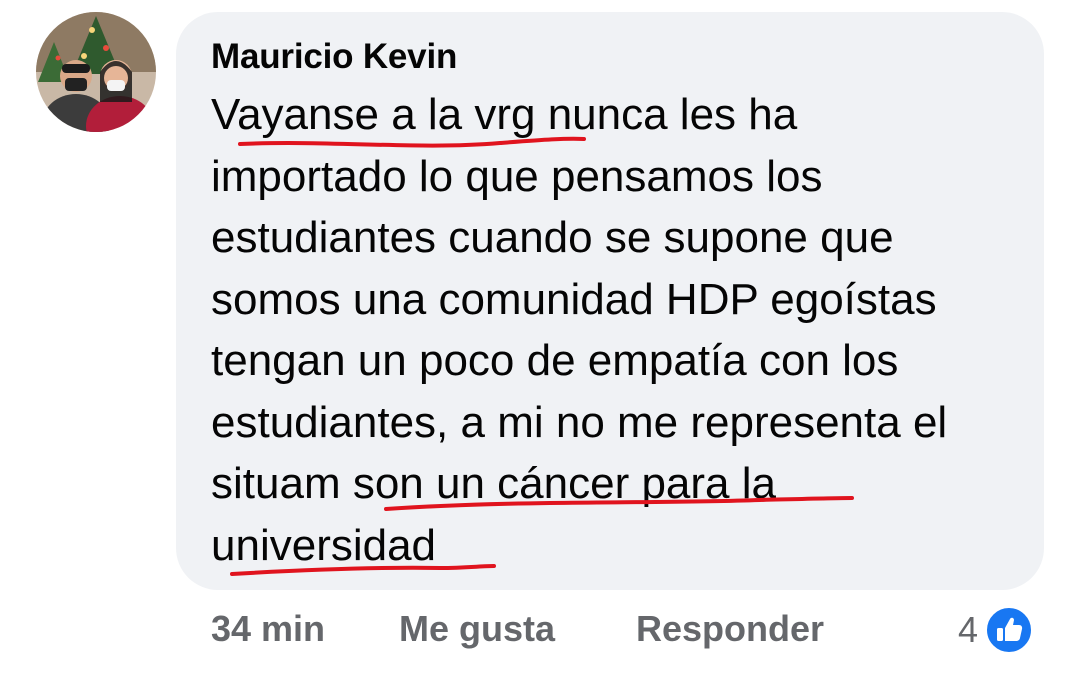  What do you see at coordinates (477, 629) in the screenshot?
I see `like-button: Me gusta` at bounding box center [477, 629].